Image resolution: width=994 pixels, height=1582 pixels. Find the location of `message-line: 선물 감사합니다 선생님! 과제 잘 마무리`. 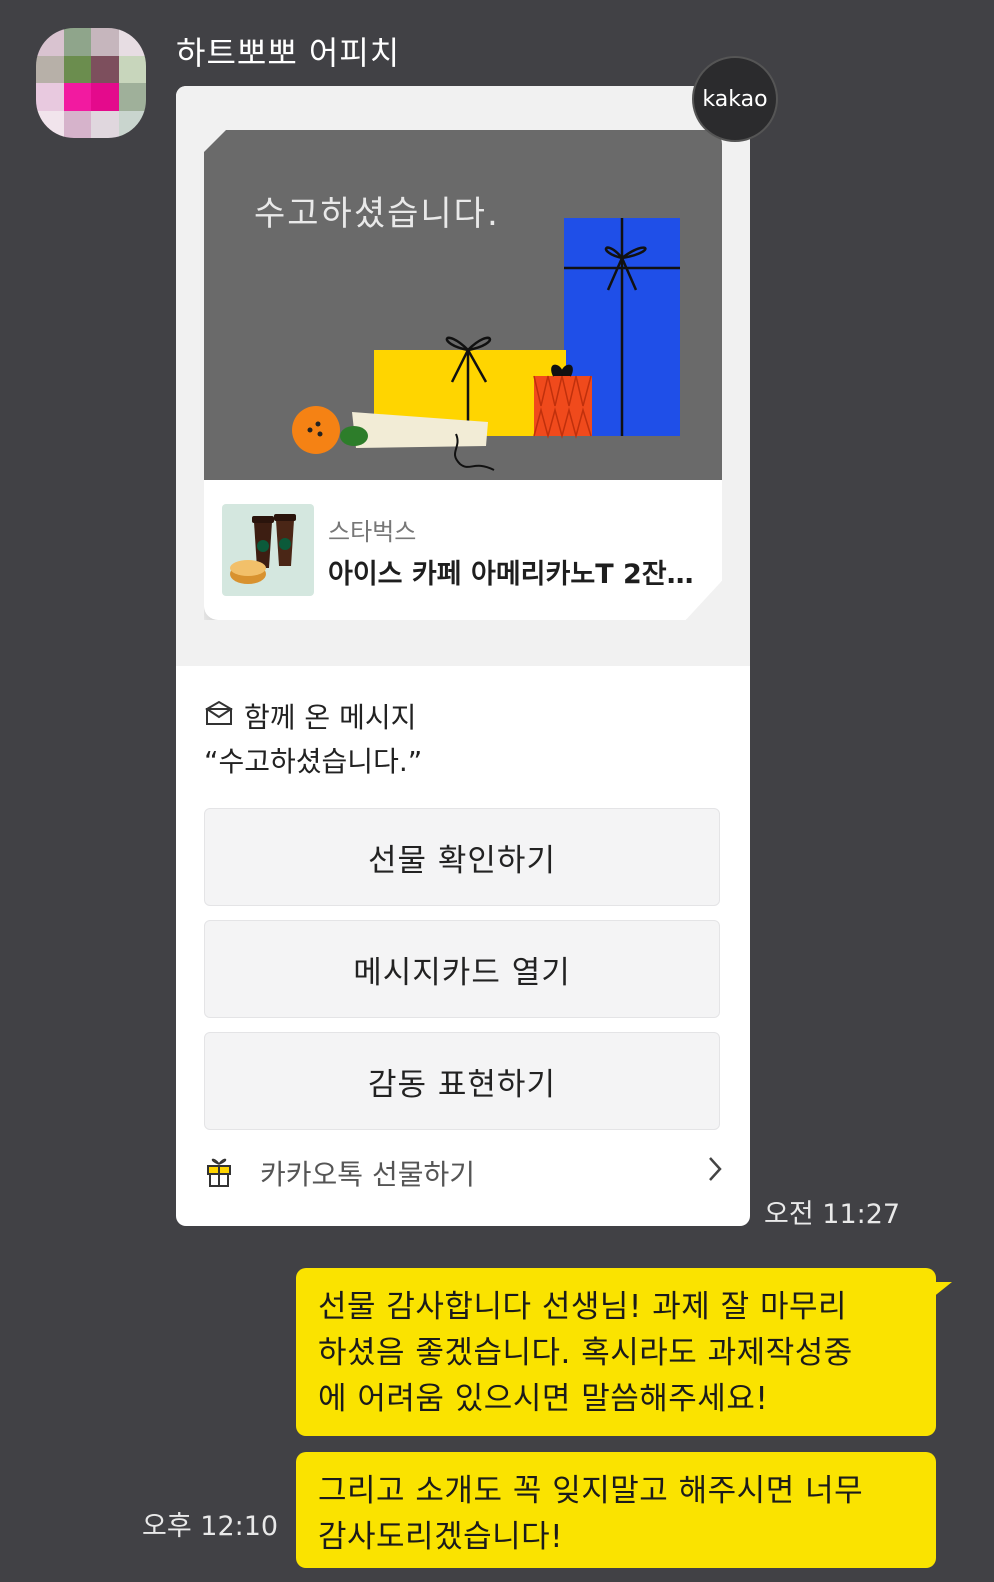

message-line: 선물 감사합니다 선생님! 과제 잘 마무리 is located at coordinates (583, 1307).